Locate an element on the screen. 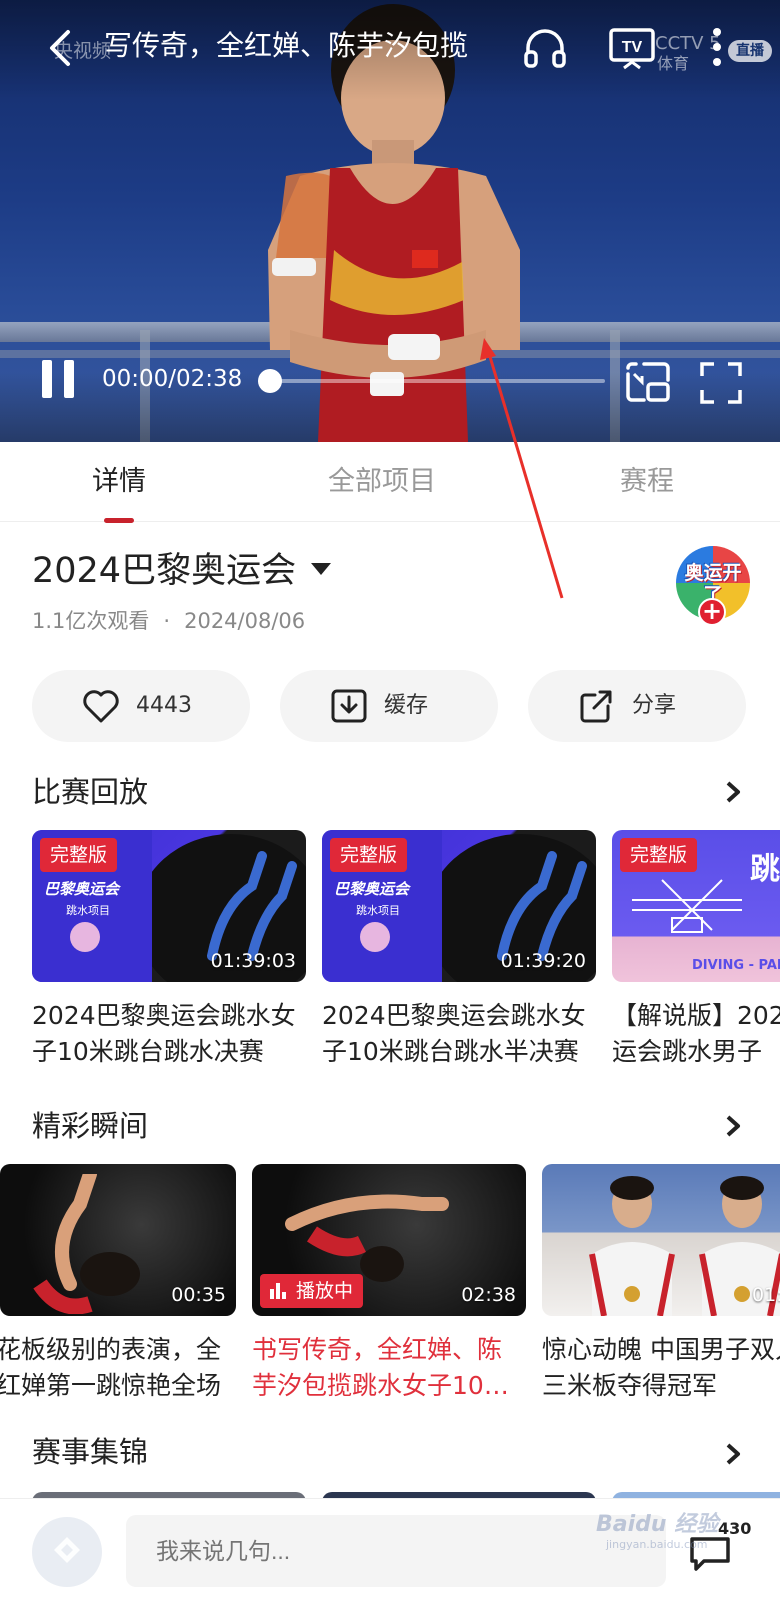 The height and width of the screenshot is (1600, 780). comment-input is located at coordinates (396, 1551).